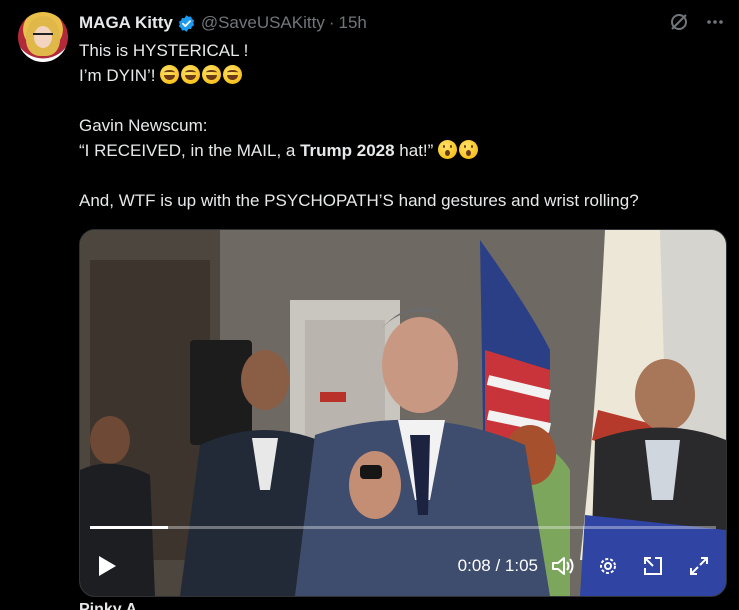 The height and width of the screenshot is (610, 739). I want to click on tweet-header: MAGA Kitty @SaveUSAKitty · 15h, so click(223, 23).